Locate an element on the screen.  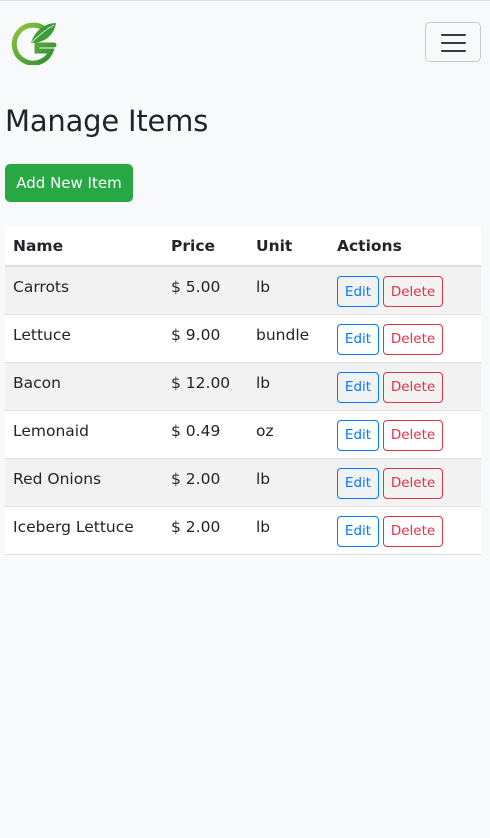
item-price: $ 9.00 is located at coordinates (205, 338).